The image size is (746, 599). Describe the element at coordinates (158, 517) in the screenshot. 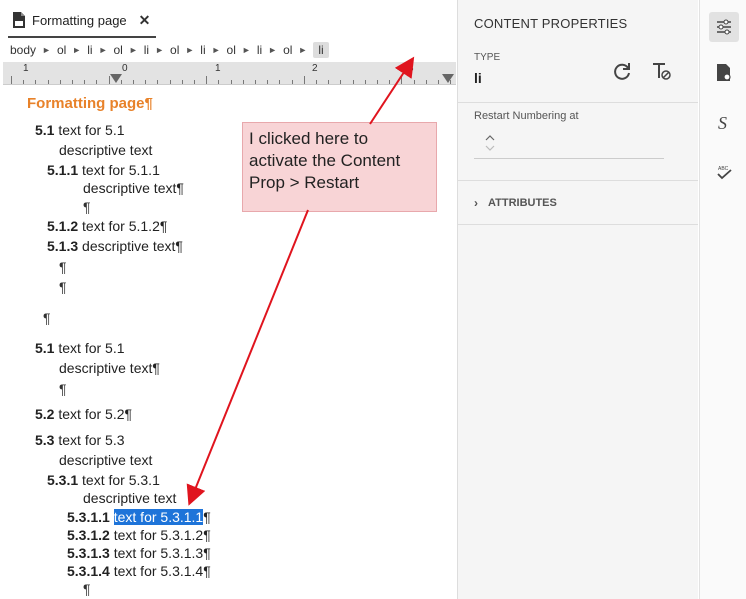

I see `selected-text: text for 5.3.1.1` at that location.